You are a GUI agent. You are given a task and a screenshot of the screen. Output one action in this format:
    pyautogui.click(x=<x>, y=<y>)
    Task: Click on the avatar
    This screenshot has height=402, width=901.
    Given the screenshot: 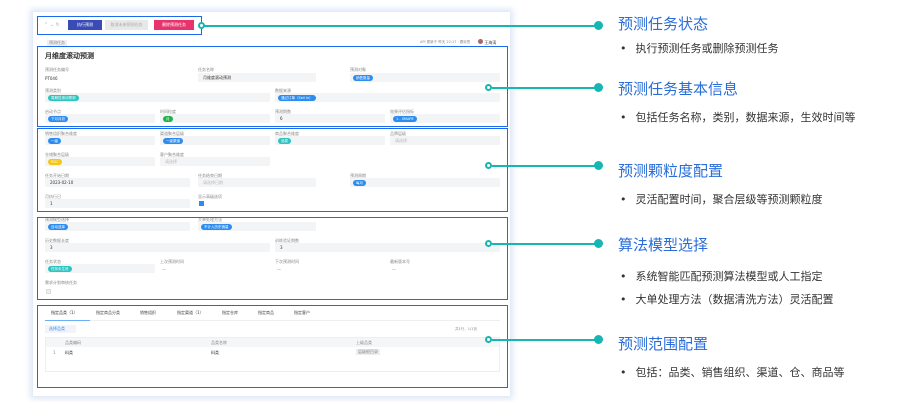 What is the action you would take?
    pyautogui.click(x=480, y=41)
    